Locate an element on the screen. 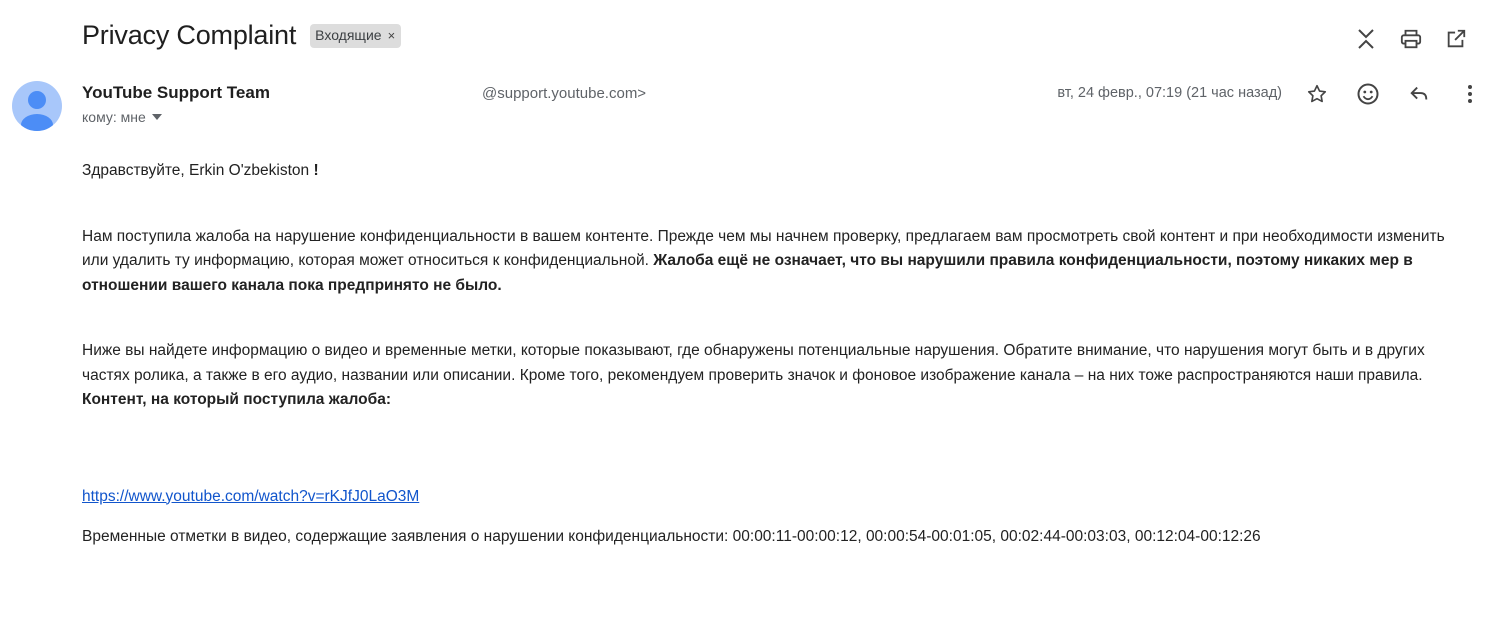 Image resolution: width=1489 pixels, height=623 pixels. content-heading-text: Контент, на который поступила жалоба: is located at coordinates (236, 399).